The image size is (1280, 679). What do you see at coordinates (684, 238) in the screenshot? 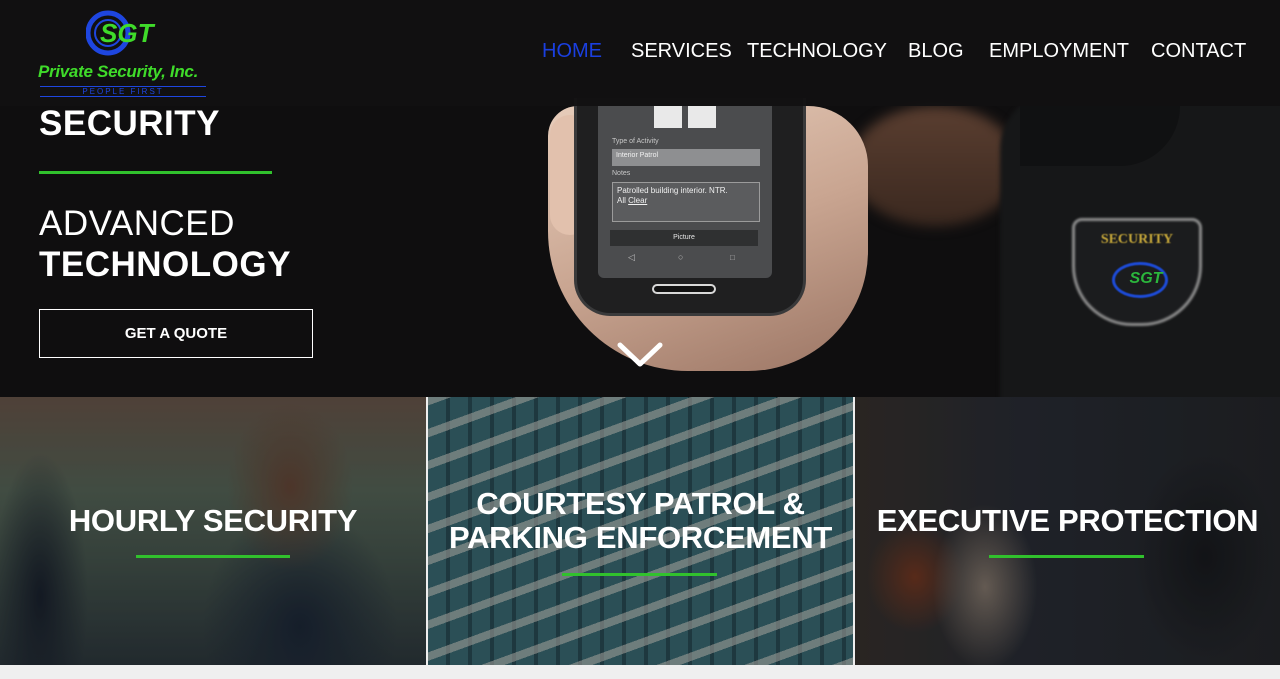
I see `picture-button: Picture` at bounding box center [684, 238].